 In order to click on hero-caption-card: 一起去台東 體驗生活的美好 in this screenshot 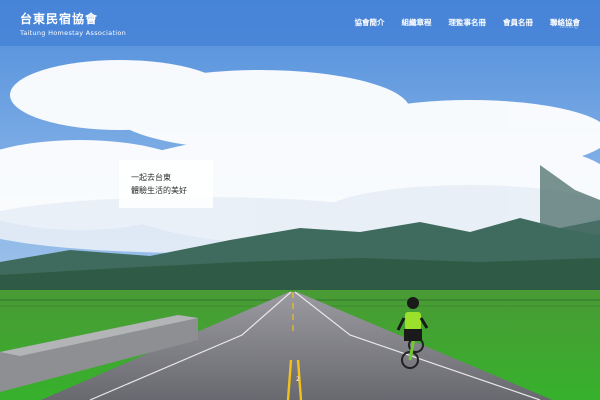, I will do `click(166, 184)`.